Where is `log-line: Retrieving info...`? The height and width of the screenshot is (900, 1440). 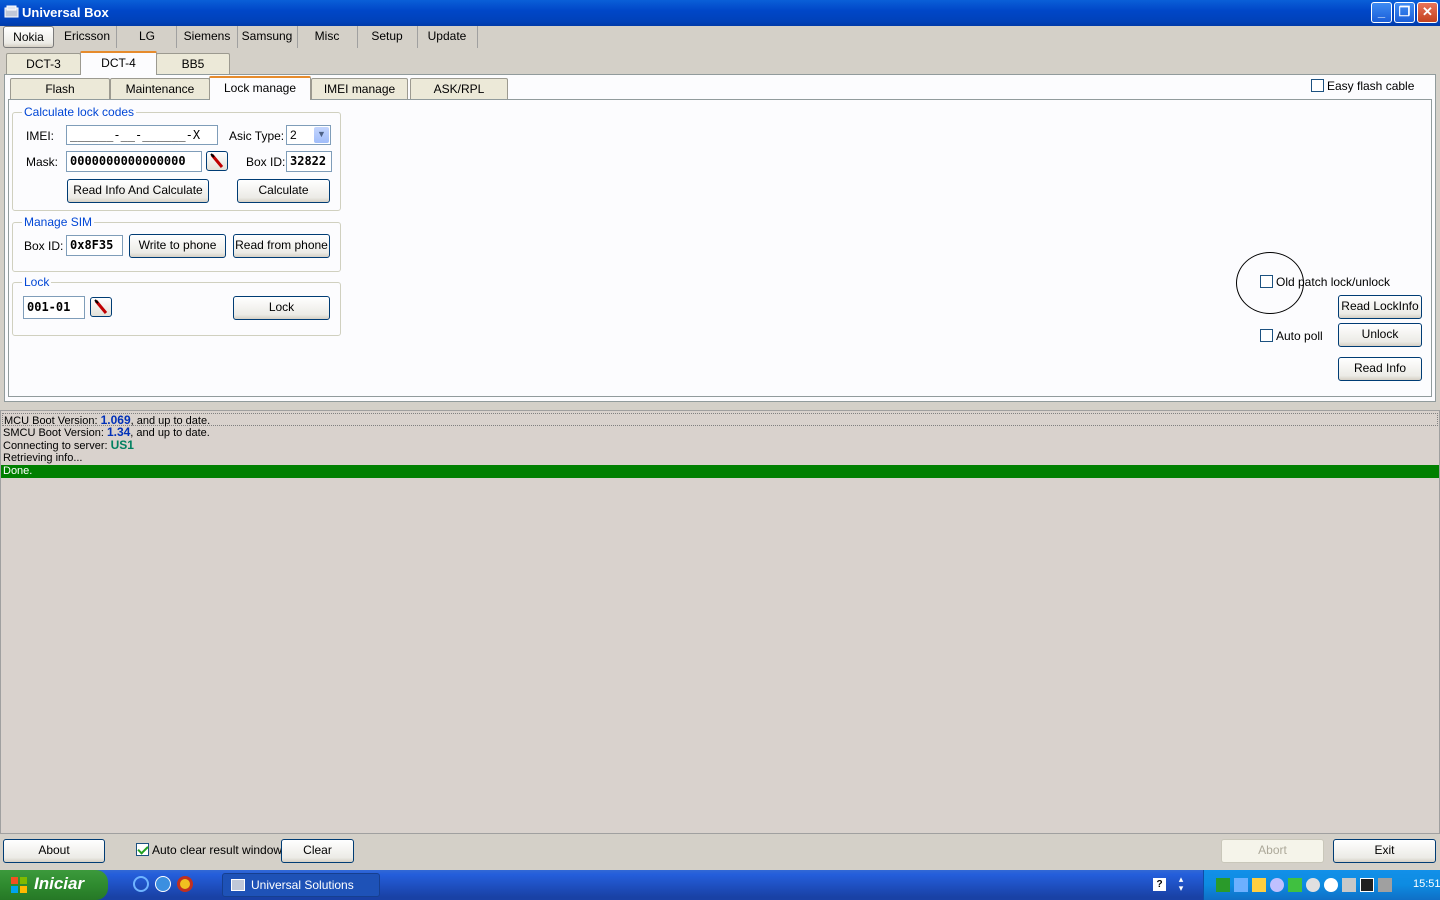 log-line: Retrieving info... is located at coordinates (43, 458).